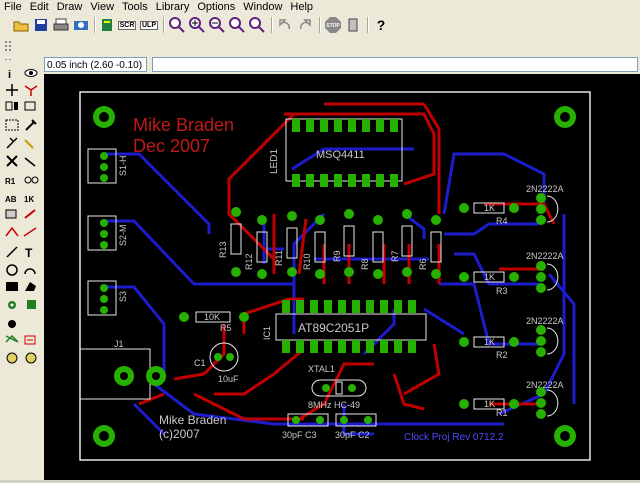  I want to click on svg-text: R9, so click(337, 256).